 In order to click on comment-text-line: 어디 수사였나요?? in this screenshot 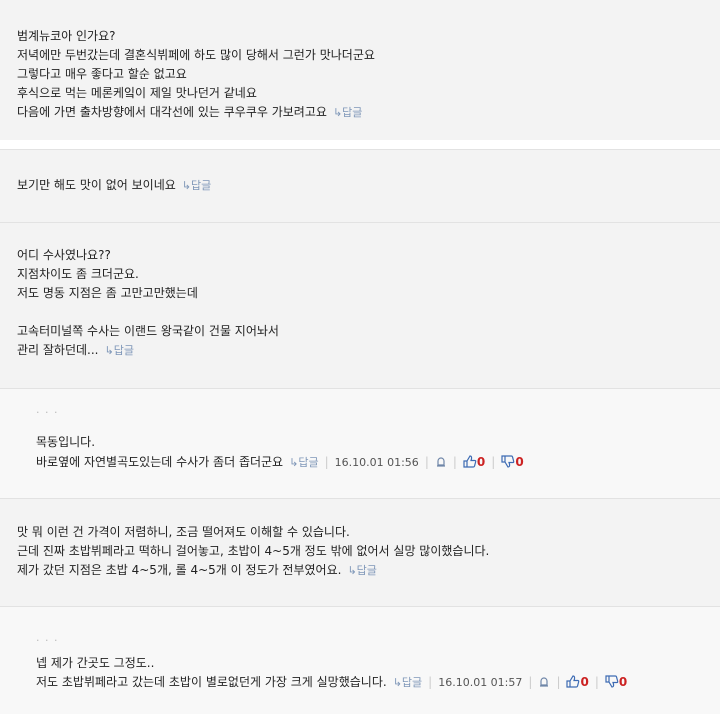, I will do `click(64, 255)`.